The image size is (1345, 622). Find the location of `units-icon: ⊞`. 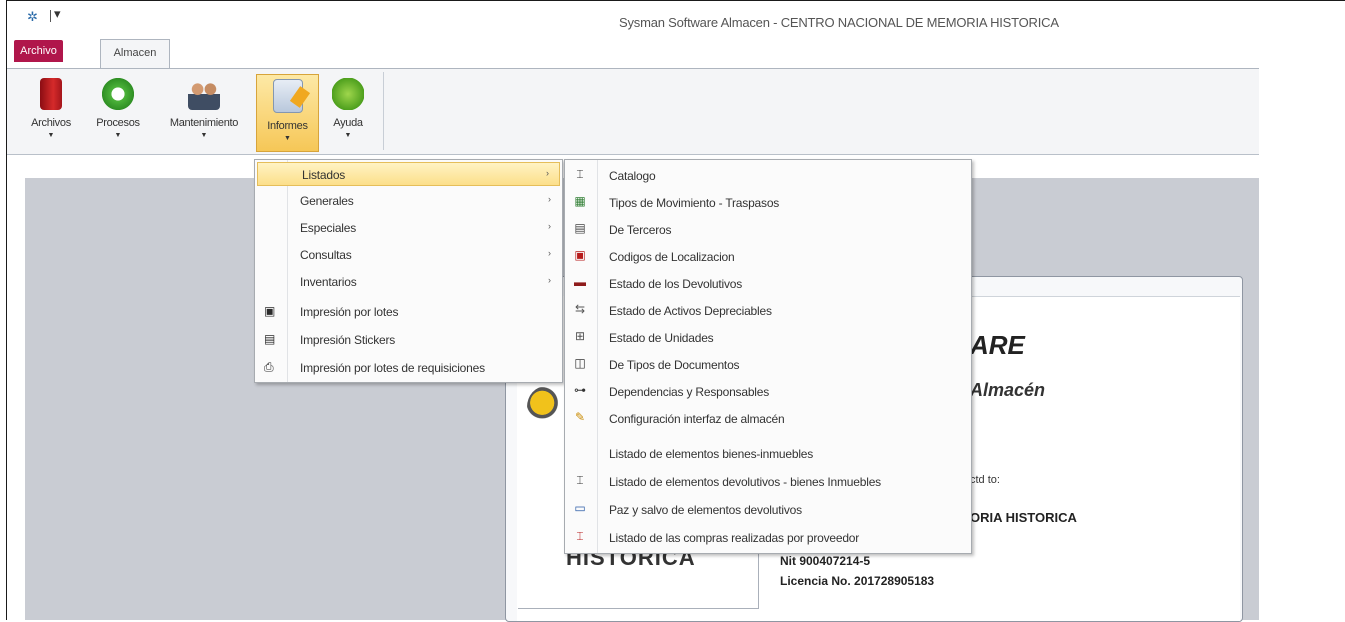

units-icon: ⊞ is located at coordinates (580, 336).